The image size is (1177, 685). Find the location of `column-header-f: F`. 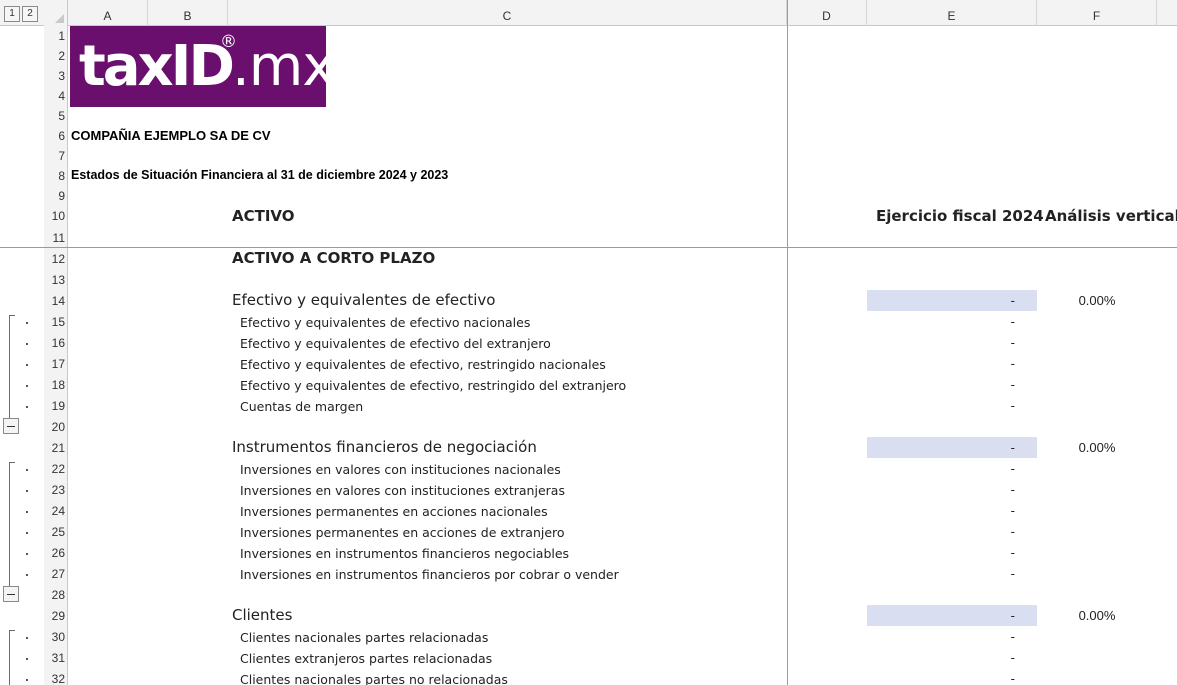

column-header-f: F is located at coordinates (1097, 13).